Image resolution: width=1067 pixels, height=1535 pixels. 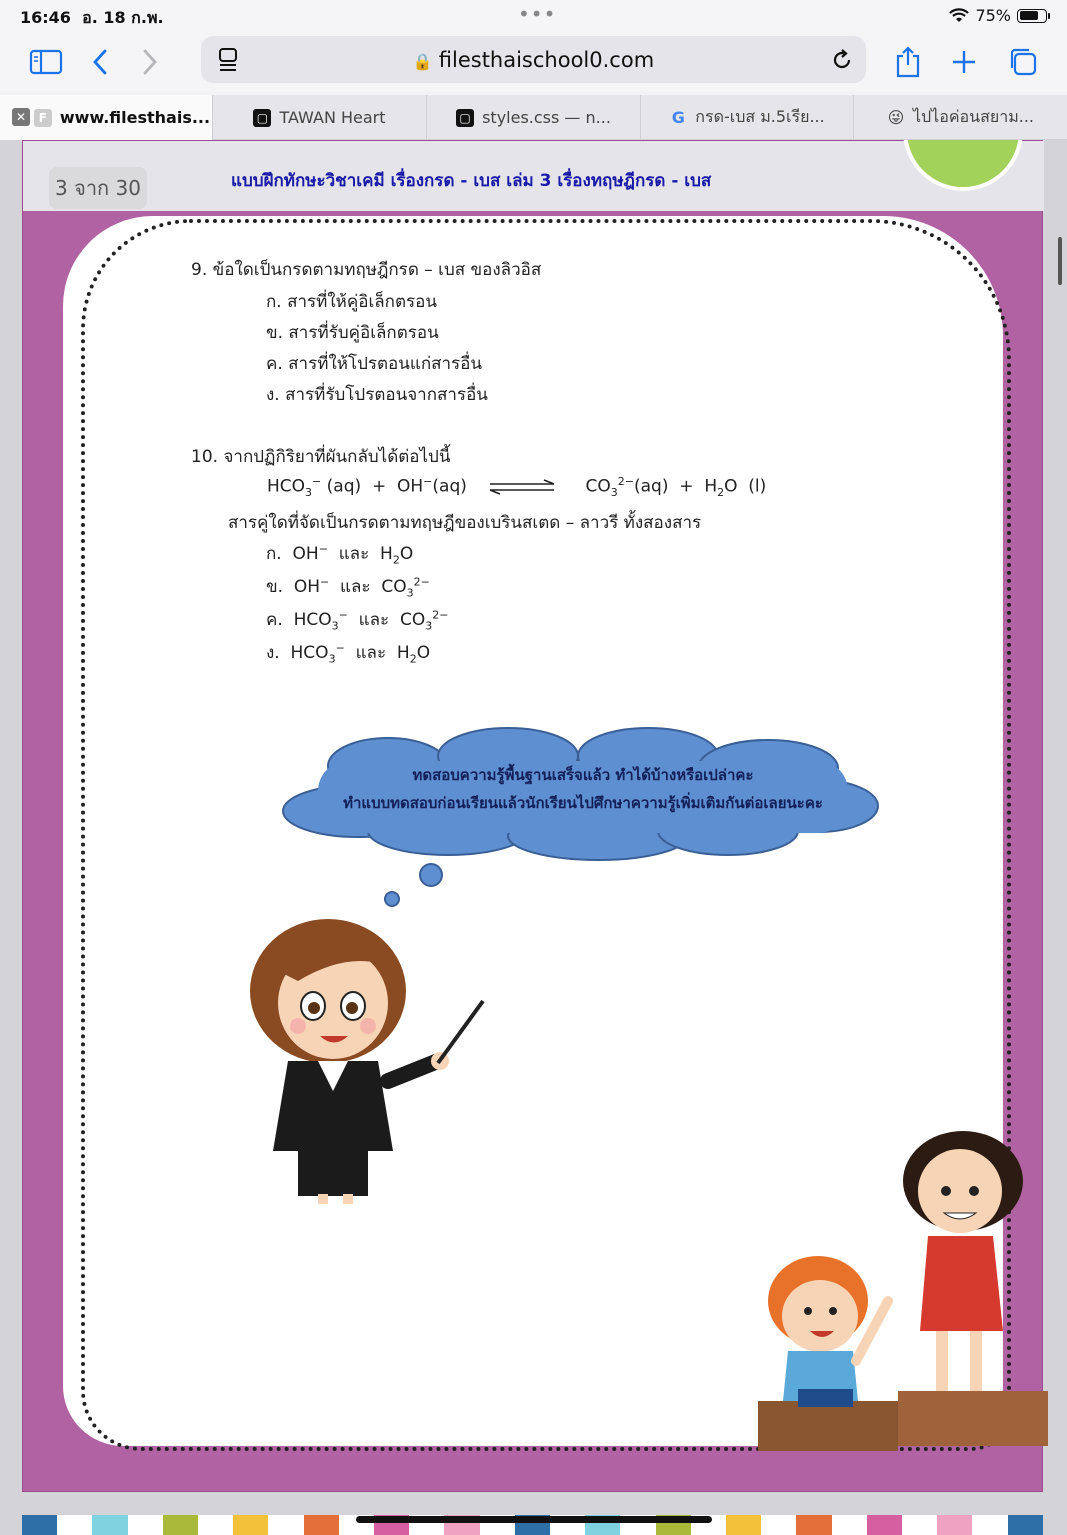 What do you see at coordinates (959, 14) in the screenshot?
I see `wifi-icon` at bounding box center [959, 14].